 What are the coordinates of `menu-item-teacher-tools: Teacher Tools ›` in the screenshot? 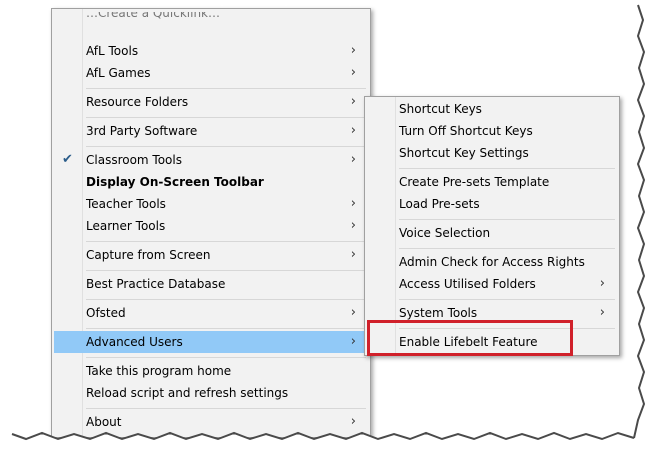 It's located at (211, 204).